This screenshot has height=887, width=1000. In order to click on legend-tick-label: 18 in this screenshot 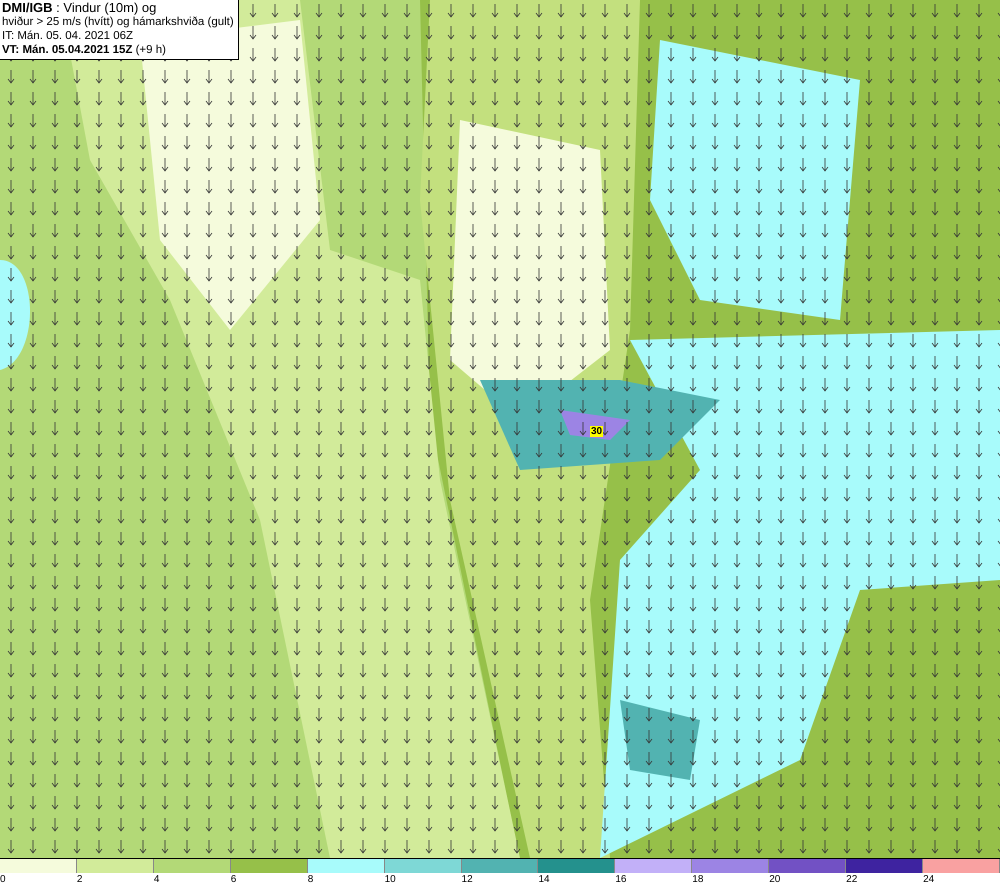, I will do `click(698, 879)`.